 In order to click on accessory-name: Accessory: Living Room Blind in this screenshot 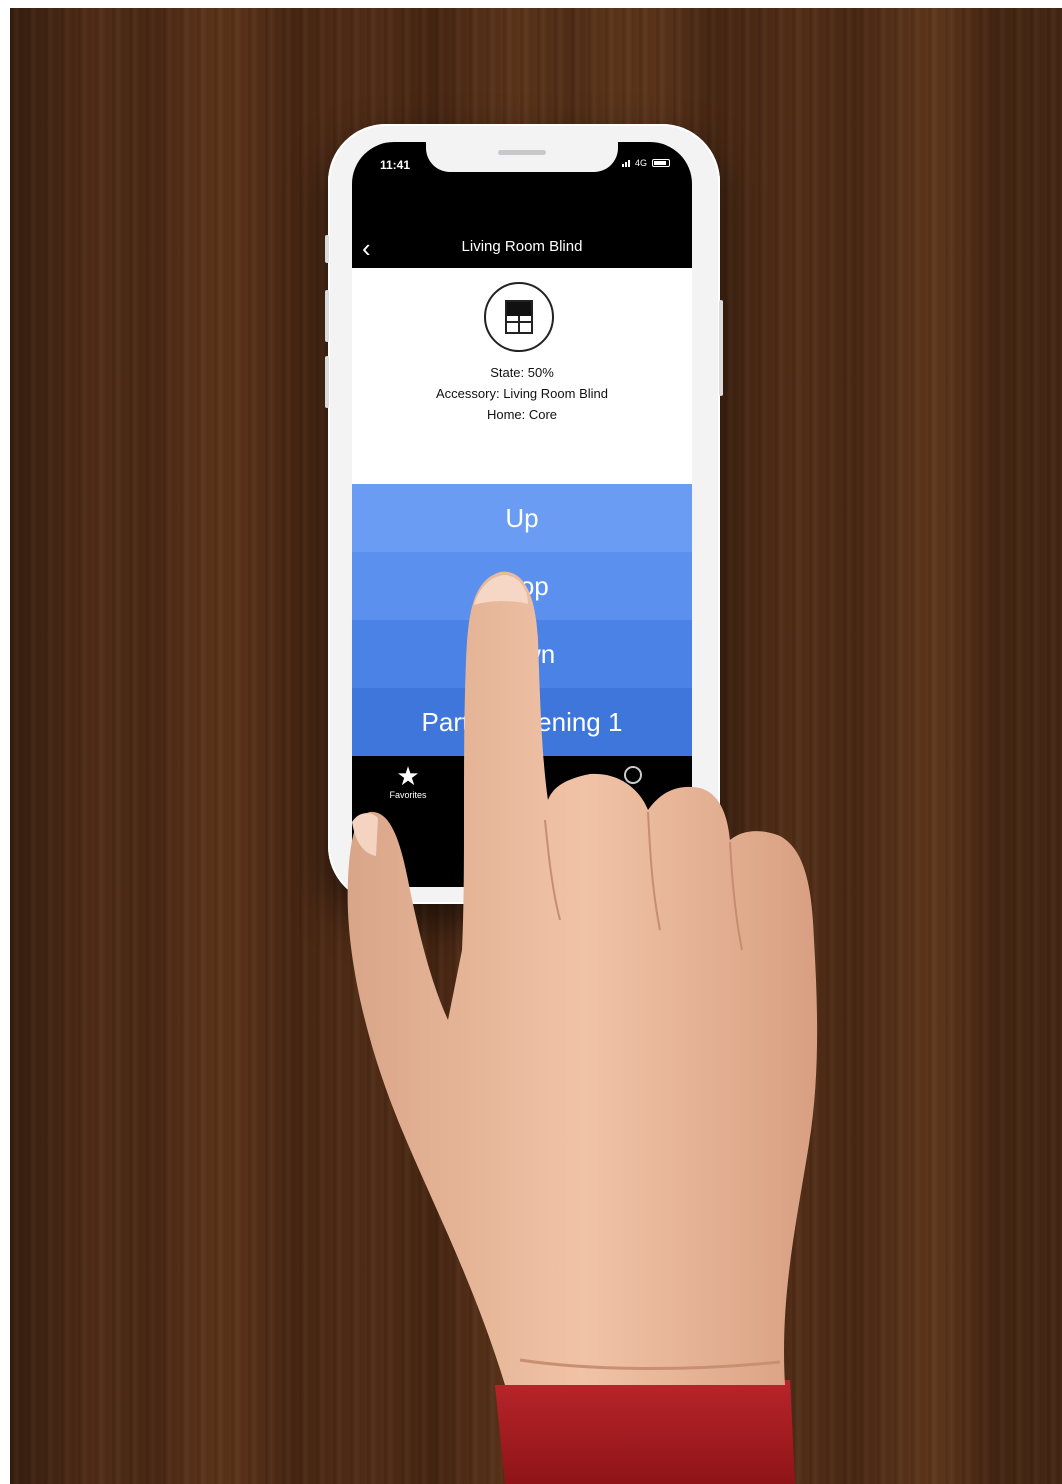, I will do `click(522, 393)`.